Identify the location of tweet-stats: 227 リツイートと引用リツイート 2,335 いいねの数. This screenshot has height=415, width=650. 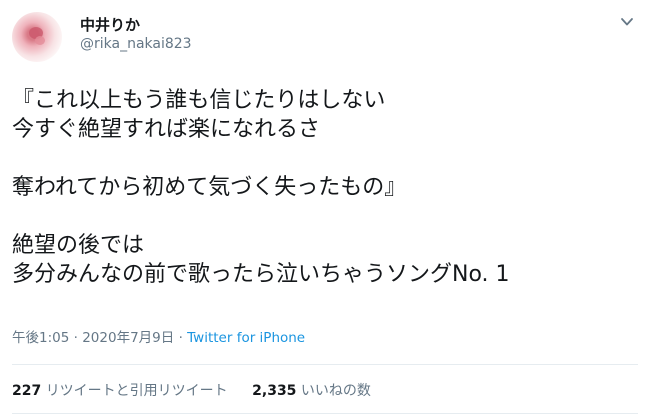
(191, 390).